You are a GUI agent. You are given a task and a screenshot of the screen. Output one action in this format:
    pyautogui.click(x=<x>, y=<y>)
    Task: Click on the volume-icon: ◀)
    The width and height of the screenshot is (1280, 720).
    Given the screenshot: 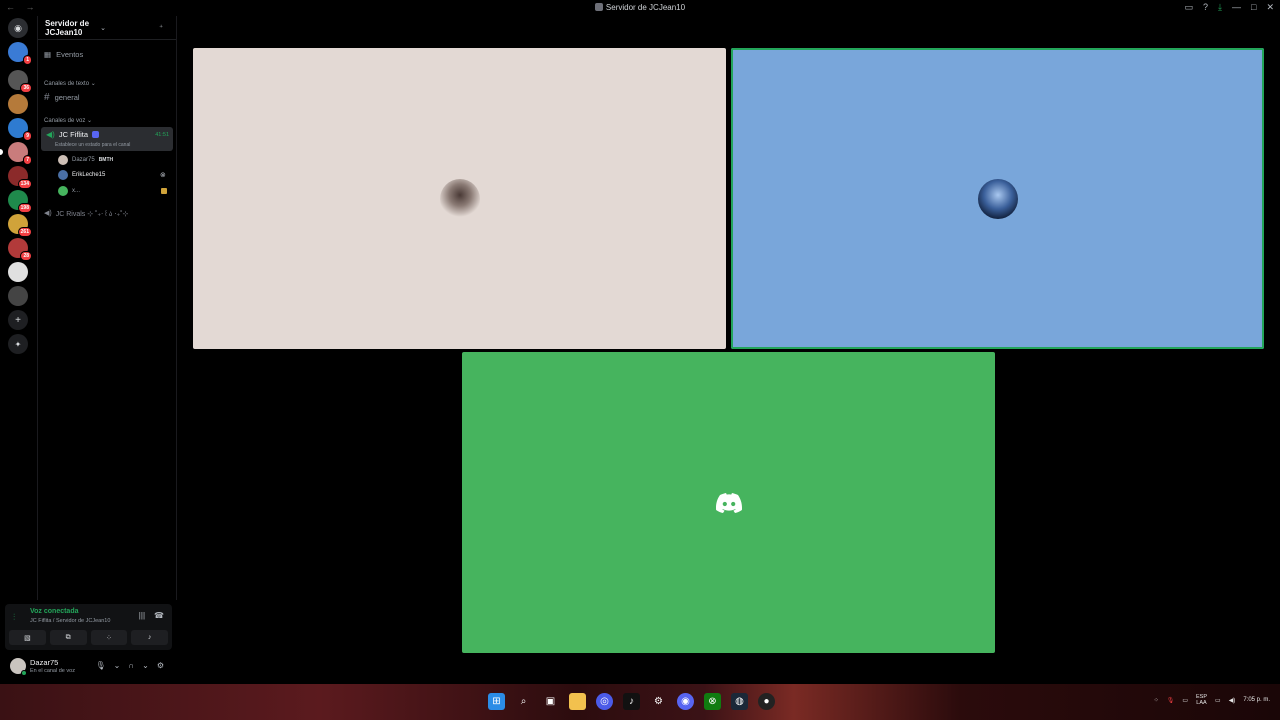 What is the action you would take?
    pyautogui.click(x=1232, y=700)
    